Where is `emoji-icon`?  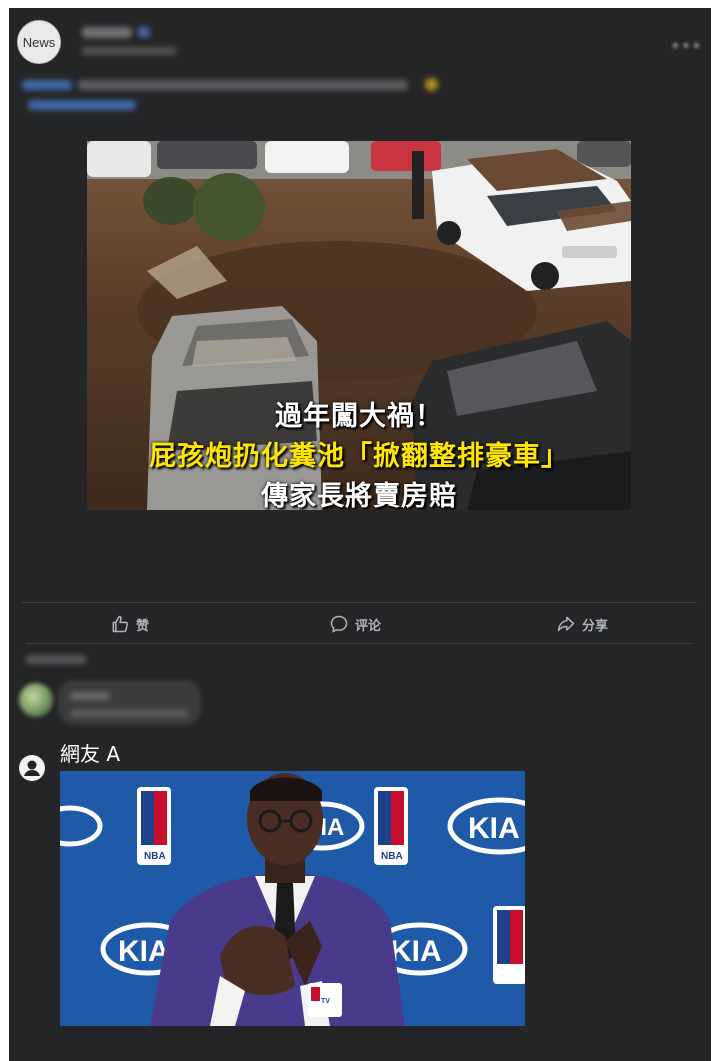
emoji-icon is located at coordinates (431, 84).